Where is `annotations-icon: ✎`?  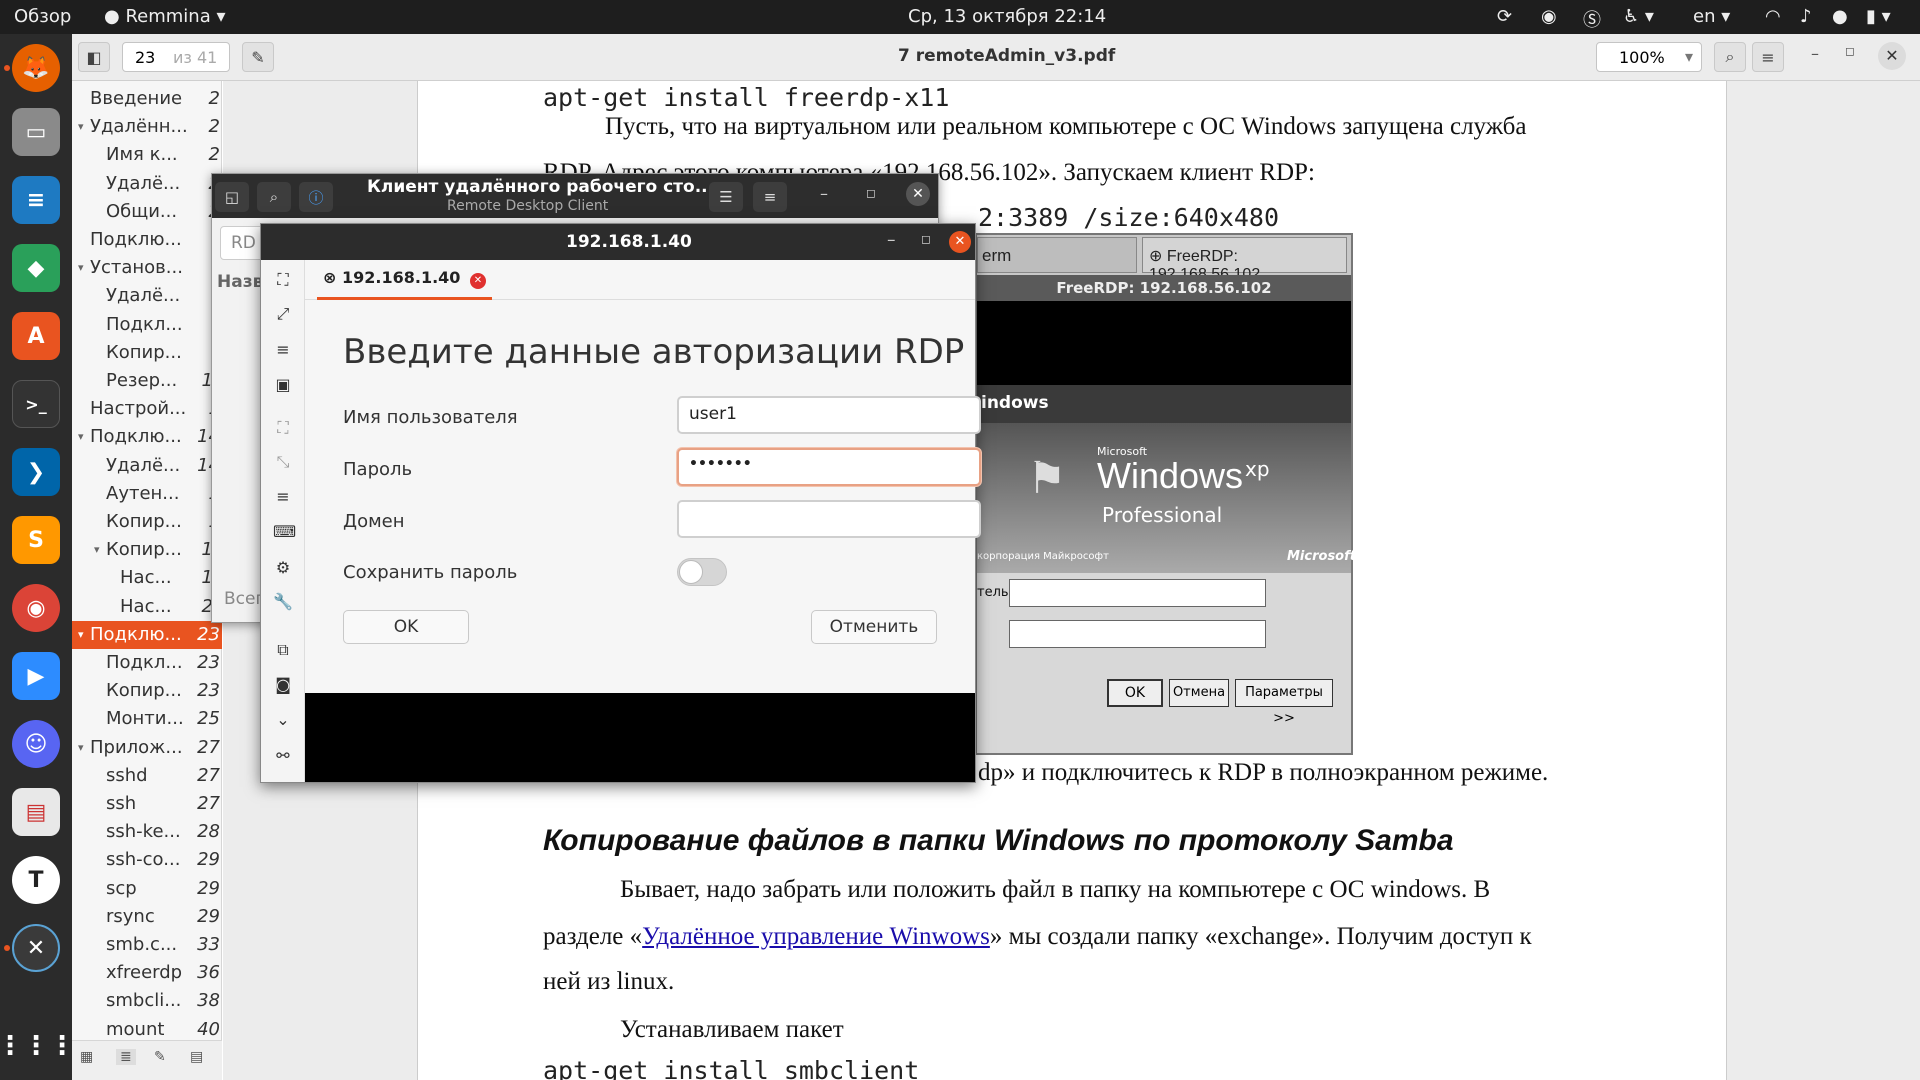
annotations-icon: ✎ is located at coordinates (160, 1057).